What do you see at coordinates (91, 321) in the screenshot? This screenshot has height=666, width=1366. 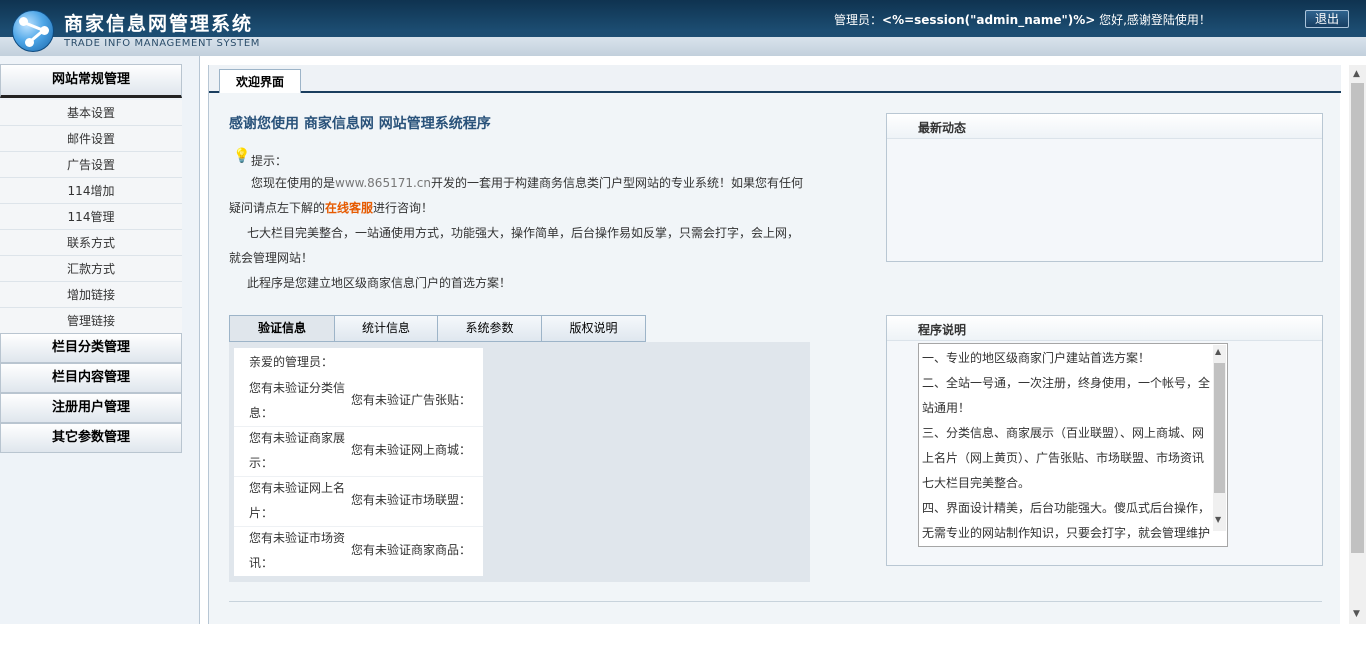 I see `menu-item-manage-links: 管理链接` at bounding box center [91, 321].